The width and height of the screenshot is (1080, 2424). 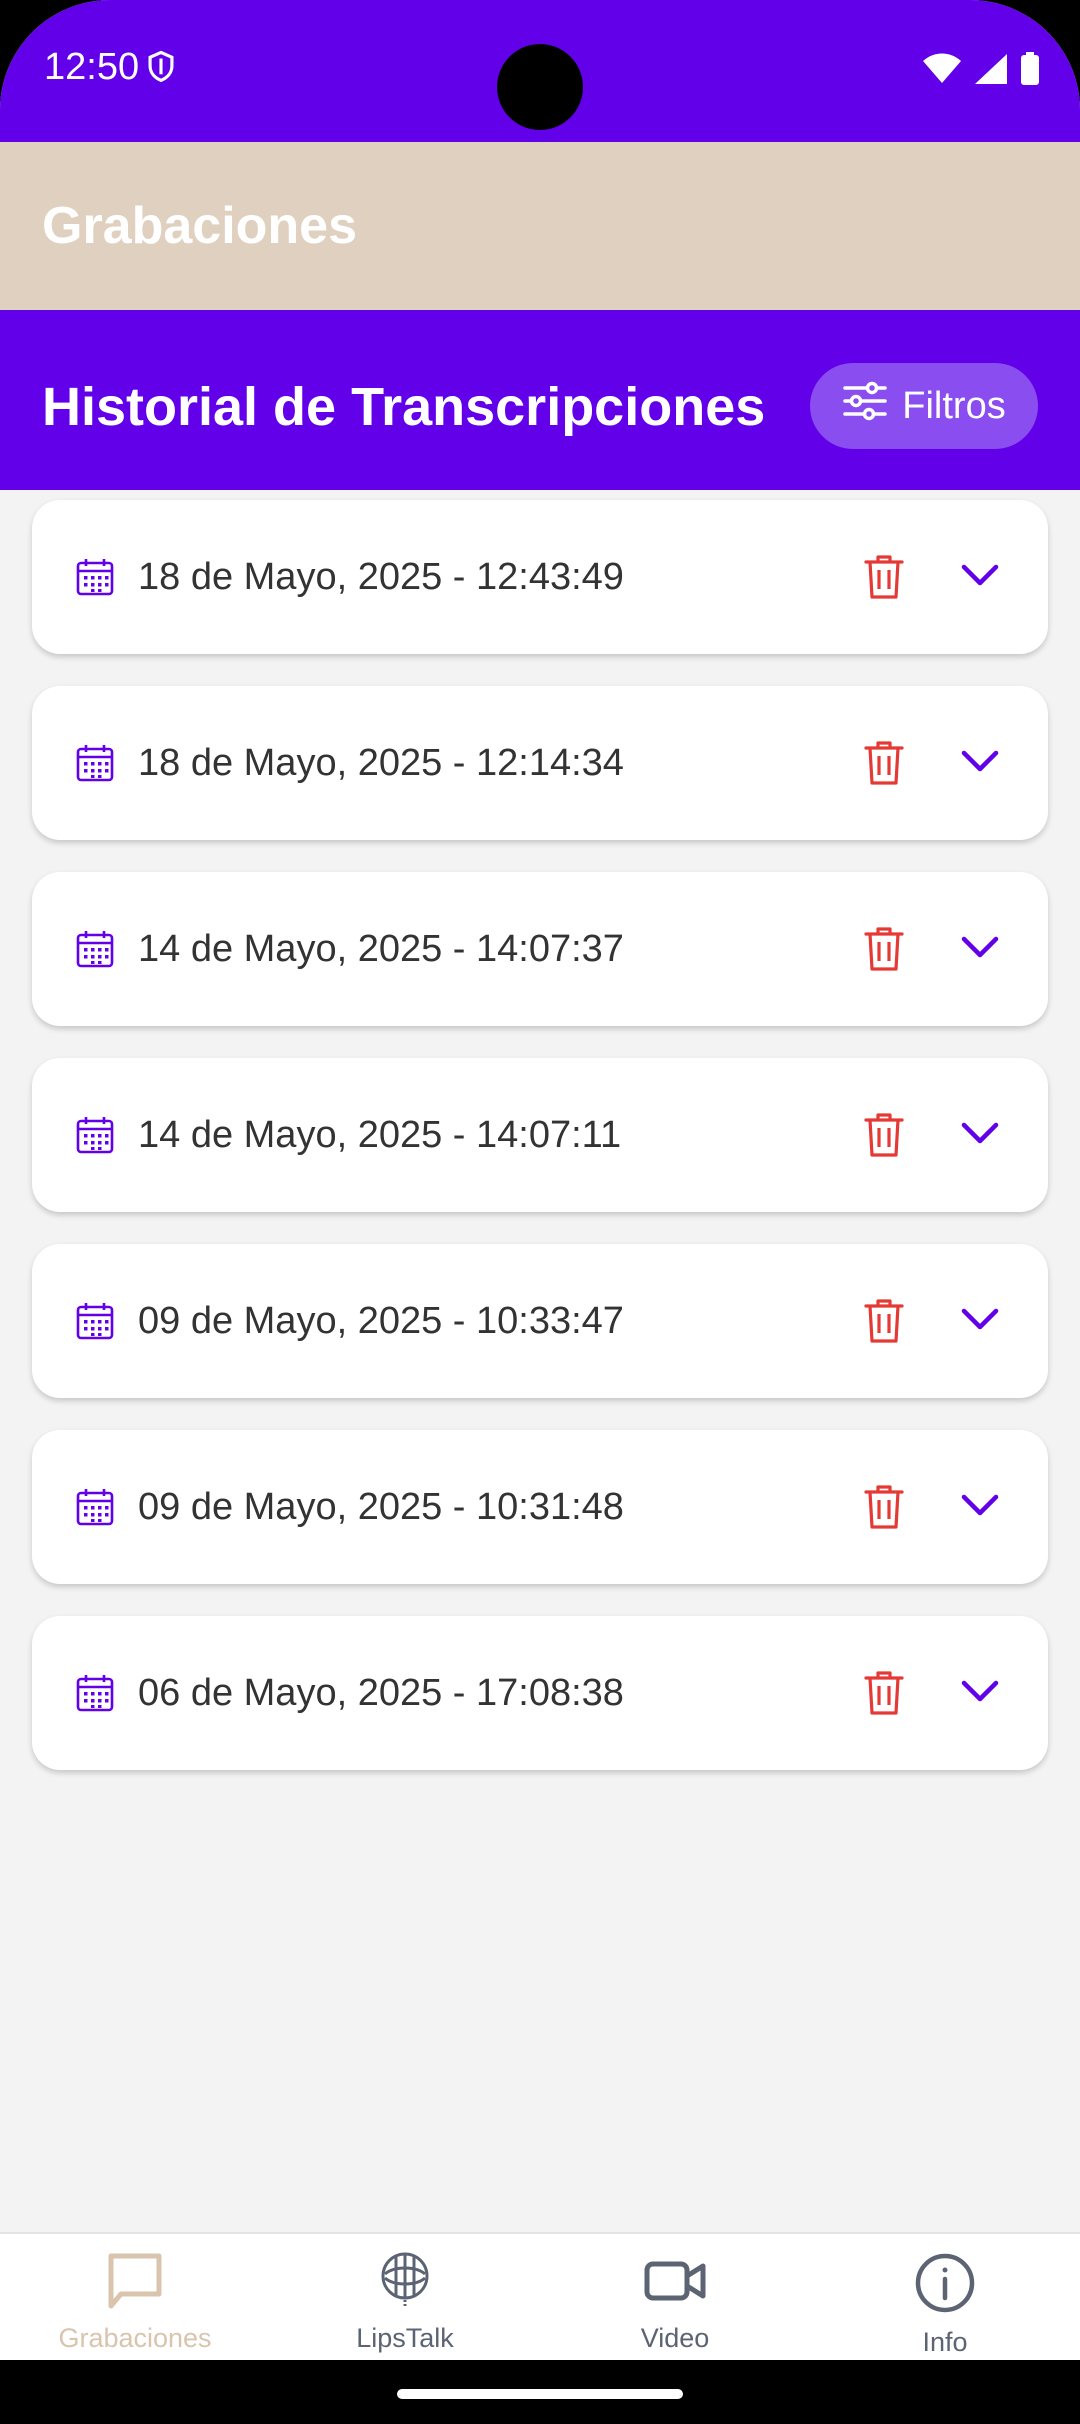 I want to click on lips-logo-icon, so click(x=405, y=2283).